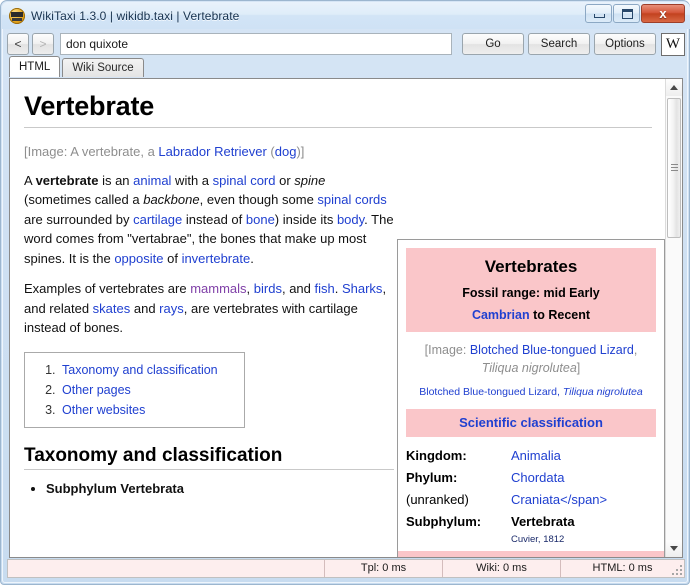  Describe the element at coordinates (673, 44) in the screenshot. I see `wikipedia-button: W` at that location.